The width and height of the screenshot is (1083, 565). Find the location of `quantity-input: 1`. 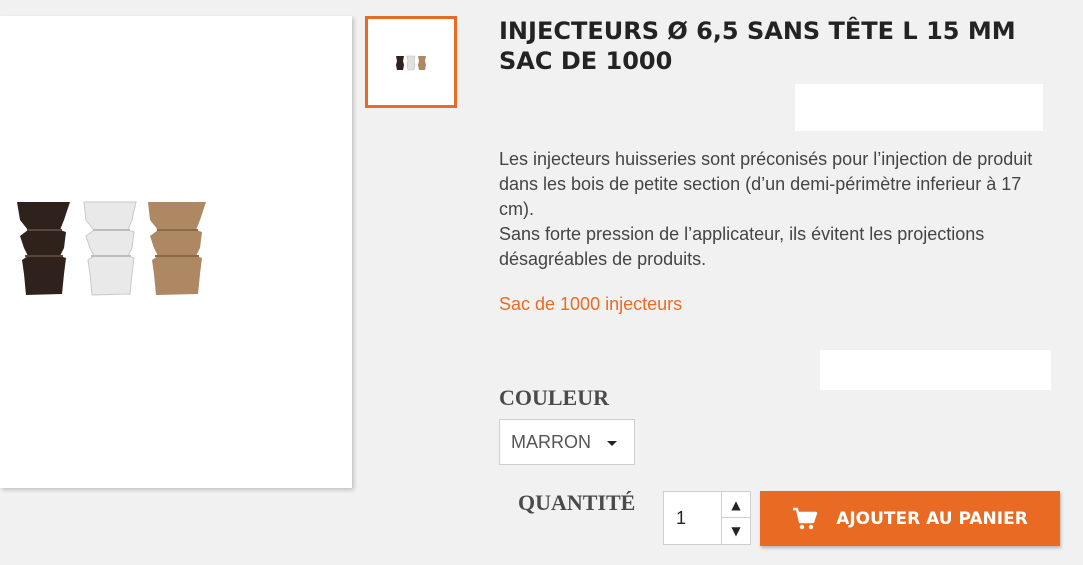

quantity-input: 1 is located at coordinates (681, 518).